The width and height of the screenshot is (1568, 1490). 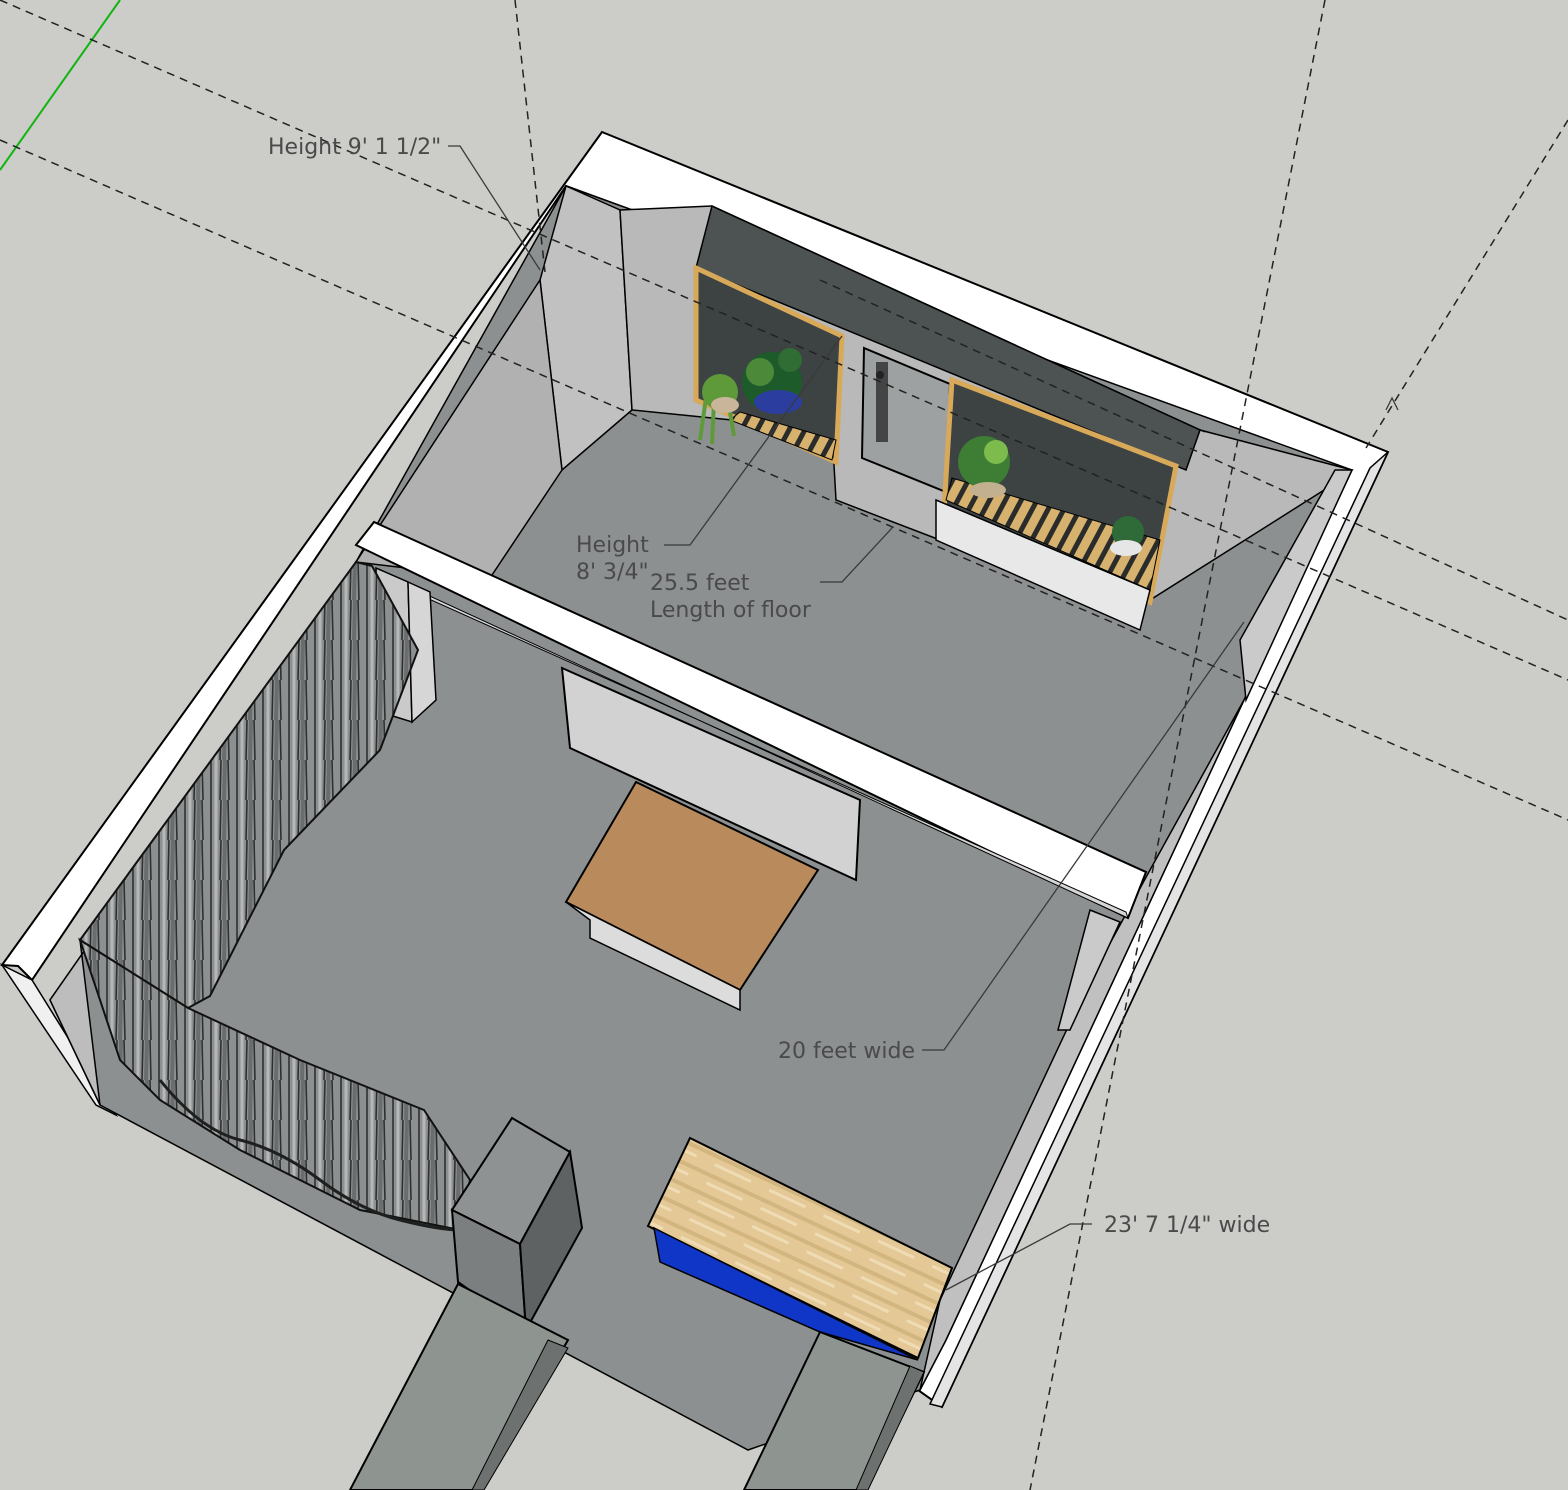 What do you see at coordinates (612, 572) in the screenshot?
I see `height-mid-line2: 8' 3/4"` at bounding box center [612, 572].